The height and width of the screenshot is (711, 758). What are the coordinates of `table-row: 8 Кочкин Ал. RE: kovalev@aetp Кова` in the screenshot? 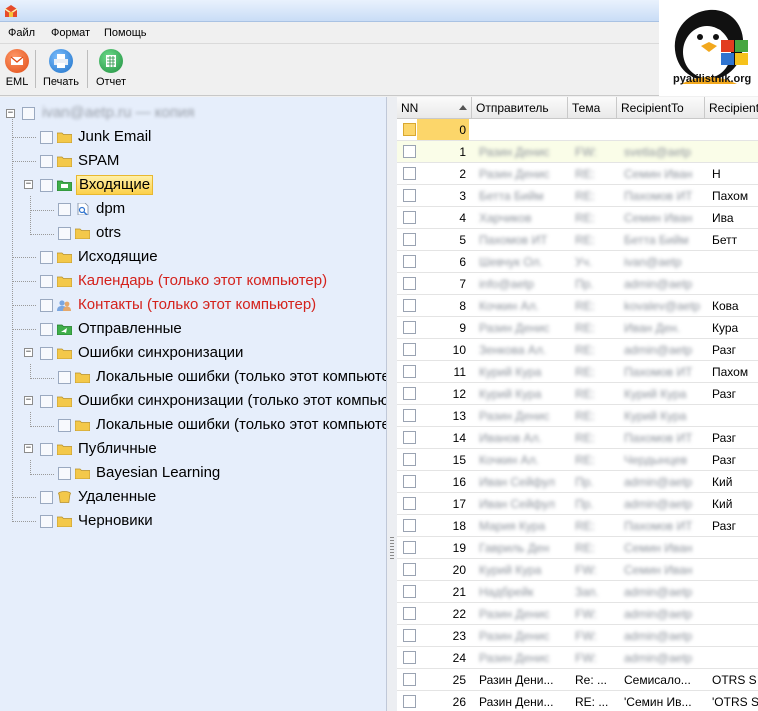 It's located at (577, 306).